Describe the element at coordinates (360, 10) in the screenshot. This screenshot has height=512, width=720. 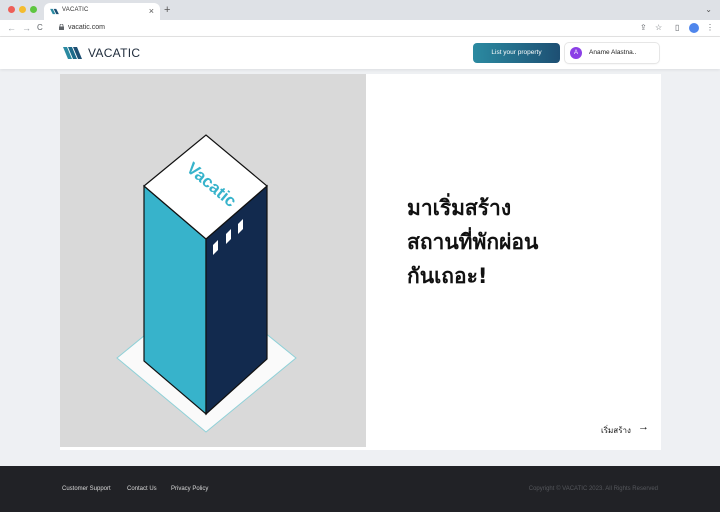
I see `browser-tab-bar: VACATIC × + ⌄` at that location.